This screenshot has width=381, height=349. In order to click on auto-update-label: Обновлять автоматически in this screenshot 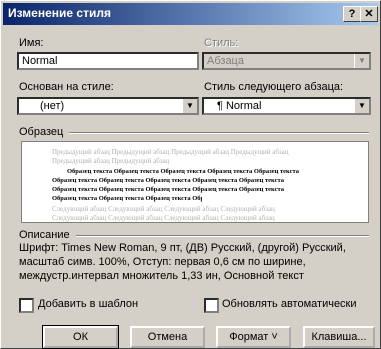, I will do `click(289, 304)`.